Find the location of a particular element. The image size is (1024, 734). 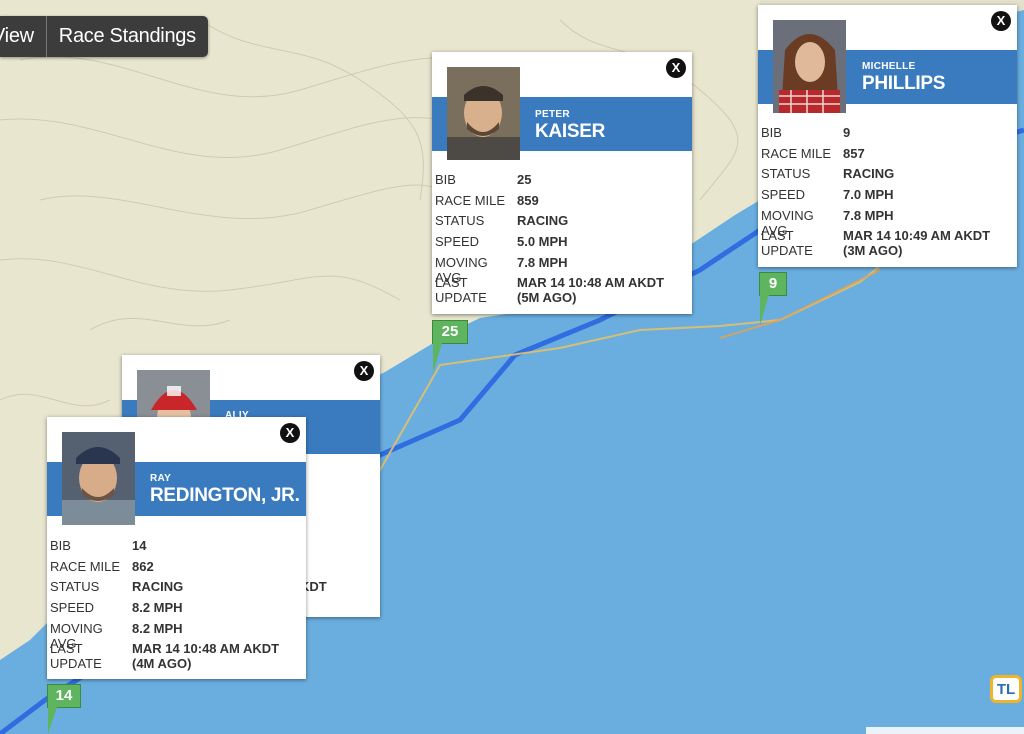

moving-avg-value: 8.2 MPH is located at coordinates (157, 628).